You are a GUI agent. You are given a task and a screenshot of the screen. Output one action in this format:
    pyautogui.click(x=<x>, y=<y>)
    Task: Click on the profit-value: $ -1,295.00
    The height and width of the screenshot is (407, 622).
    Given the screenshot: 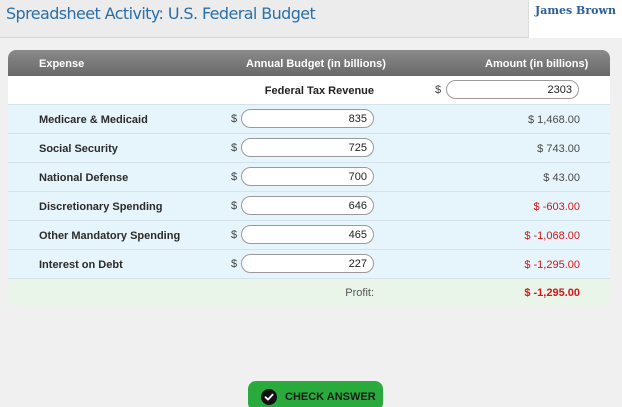 What is the action you would take?
    pyautogui.click(x=552, y=293)
    